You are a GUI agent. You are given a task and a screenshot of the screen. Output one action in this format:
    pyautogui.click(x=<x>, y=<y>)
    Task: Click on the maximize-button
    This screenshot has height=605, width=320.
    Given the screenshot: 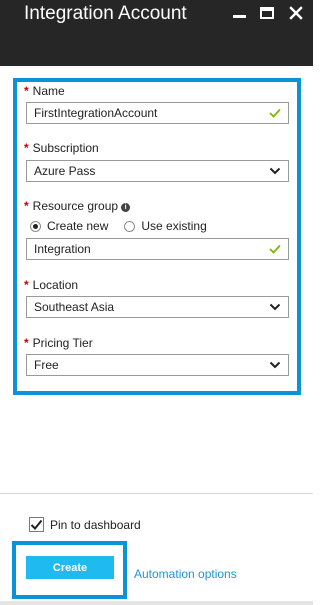 What is the action you would take?
    pyautogui.click(x=267, y=13)
    